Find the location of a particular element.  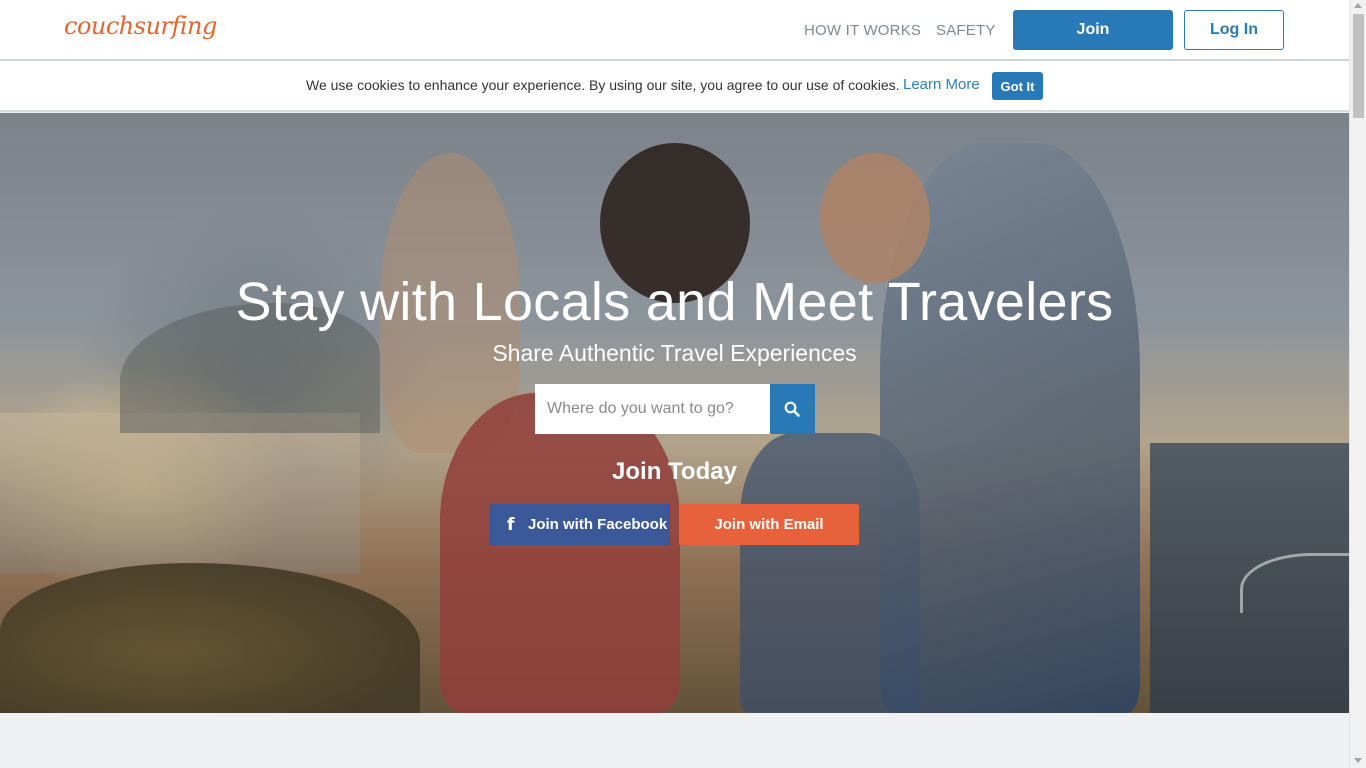

page-scrollbar is located at coordinates (1357, 384).